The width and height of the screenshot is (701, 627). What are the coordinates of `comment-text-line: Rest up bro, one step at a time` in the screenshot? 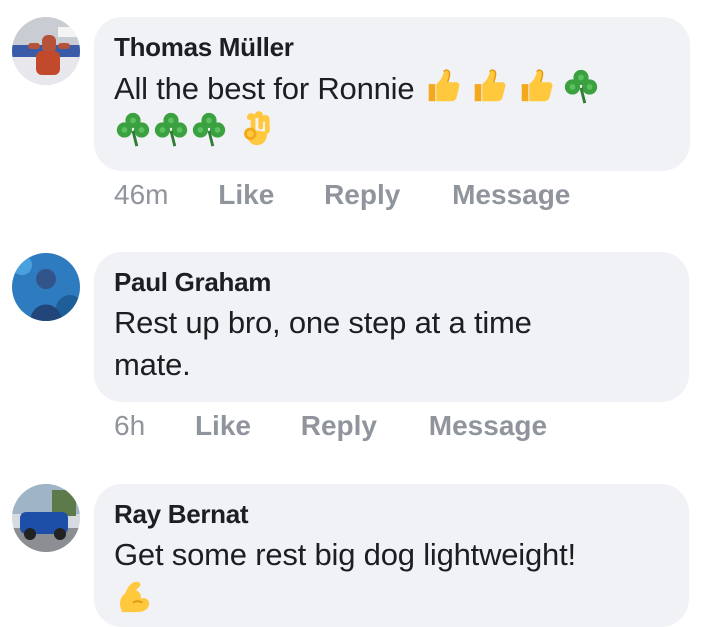 It's located at (323, 322).